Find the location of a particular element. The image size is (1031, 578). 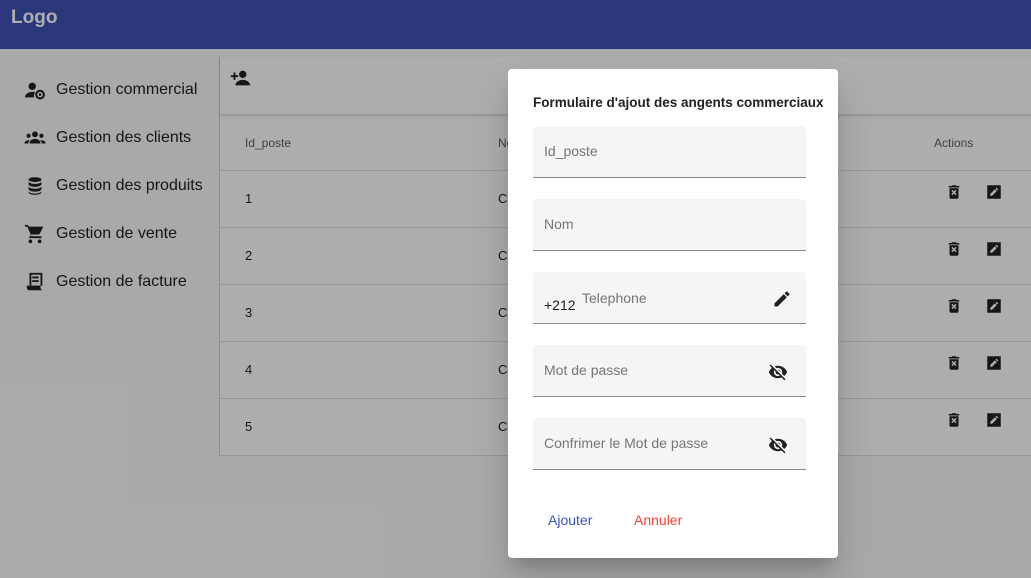

annuler-button: Annuler is located at coordinates (658, 520).